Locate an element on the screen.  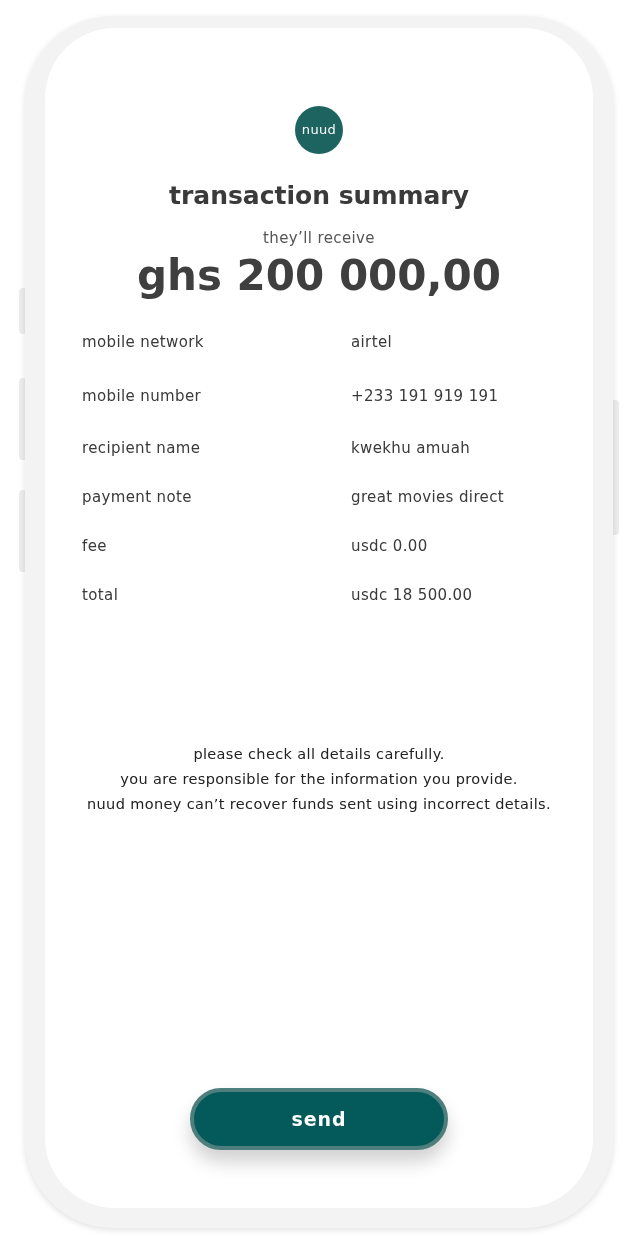
detail-label: total is located at coordinates (101, 596).